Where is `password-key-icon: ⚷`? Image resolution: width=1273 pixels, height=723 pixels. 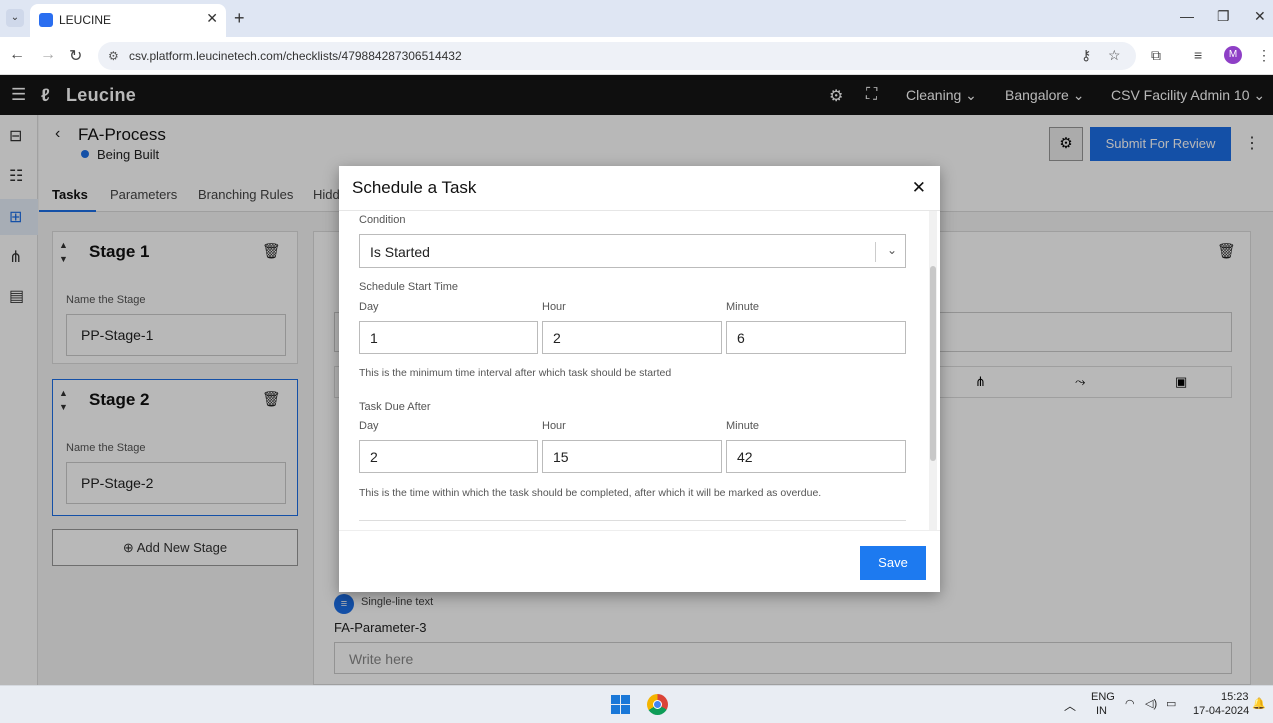
password-key-icon: ⚷ is located at coordinates (1086, 55).